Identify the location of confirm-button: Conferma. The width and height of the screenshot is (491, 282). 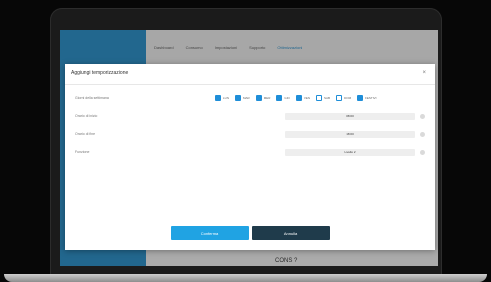
(209, 233).